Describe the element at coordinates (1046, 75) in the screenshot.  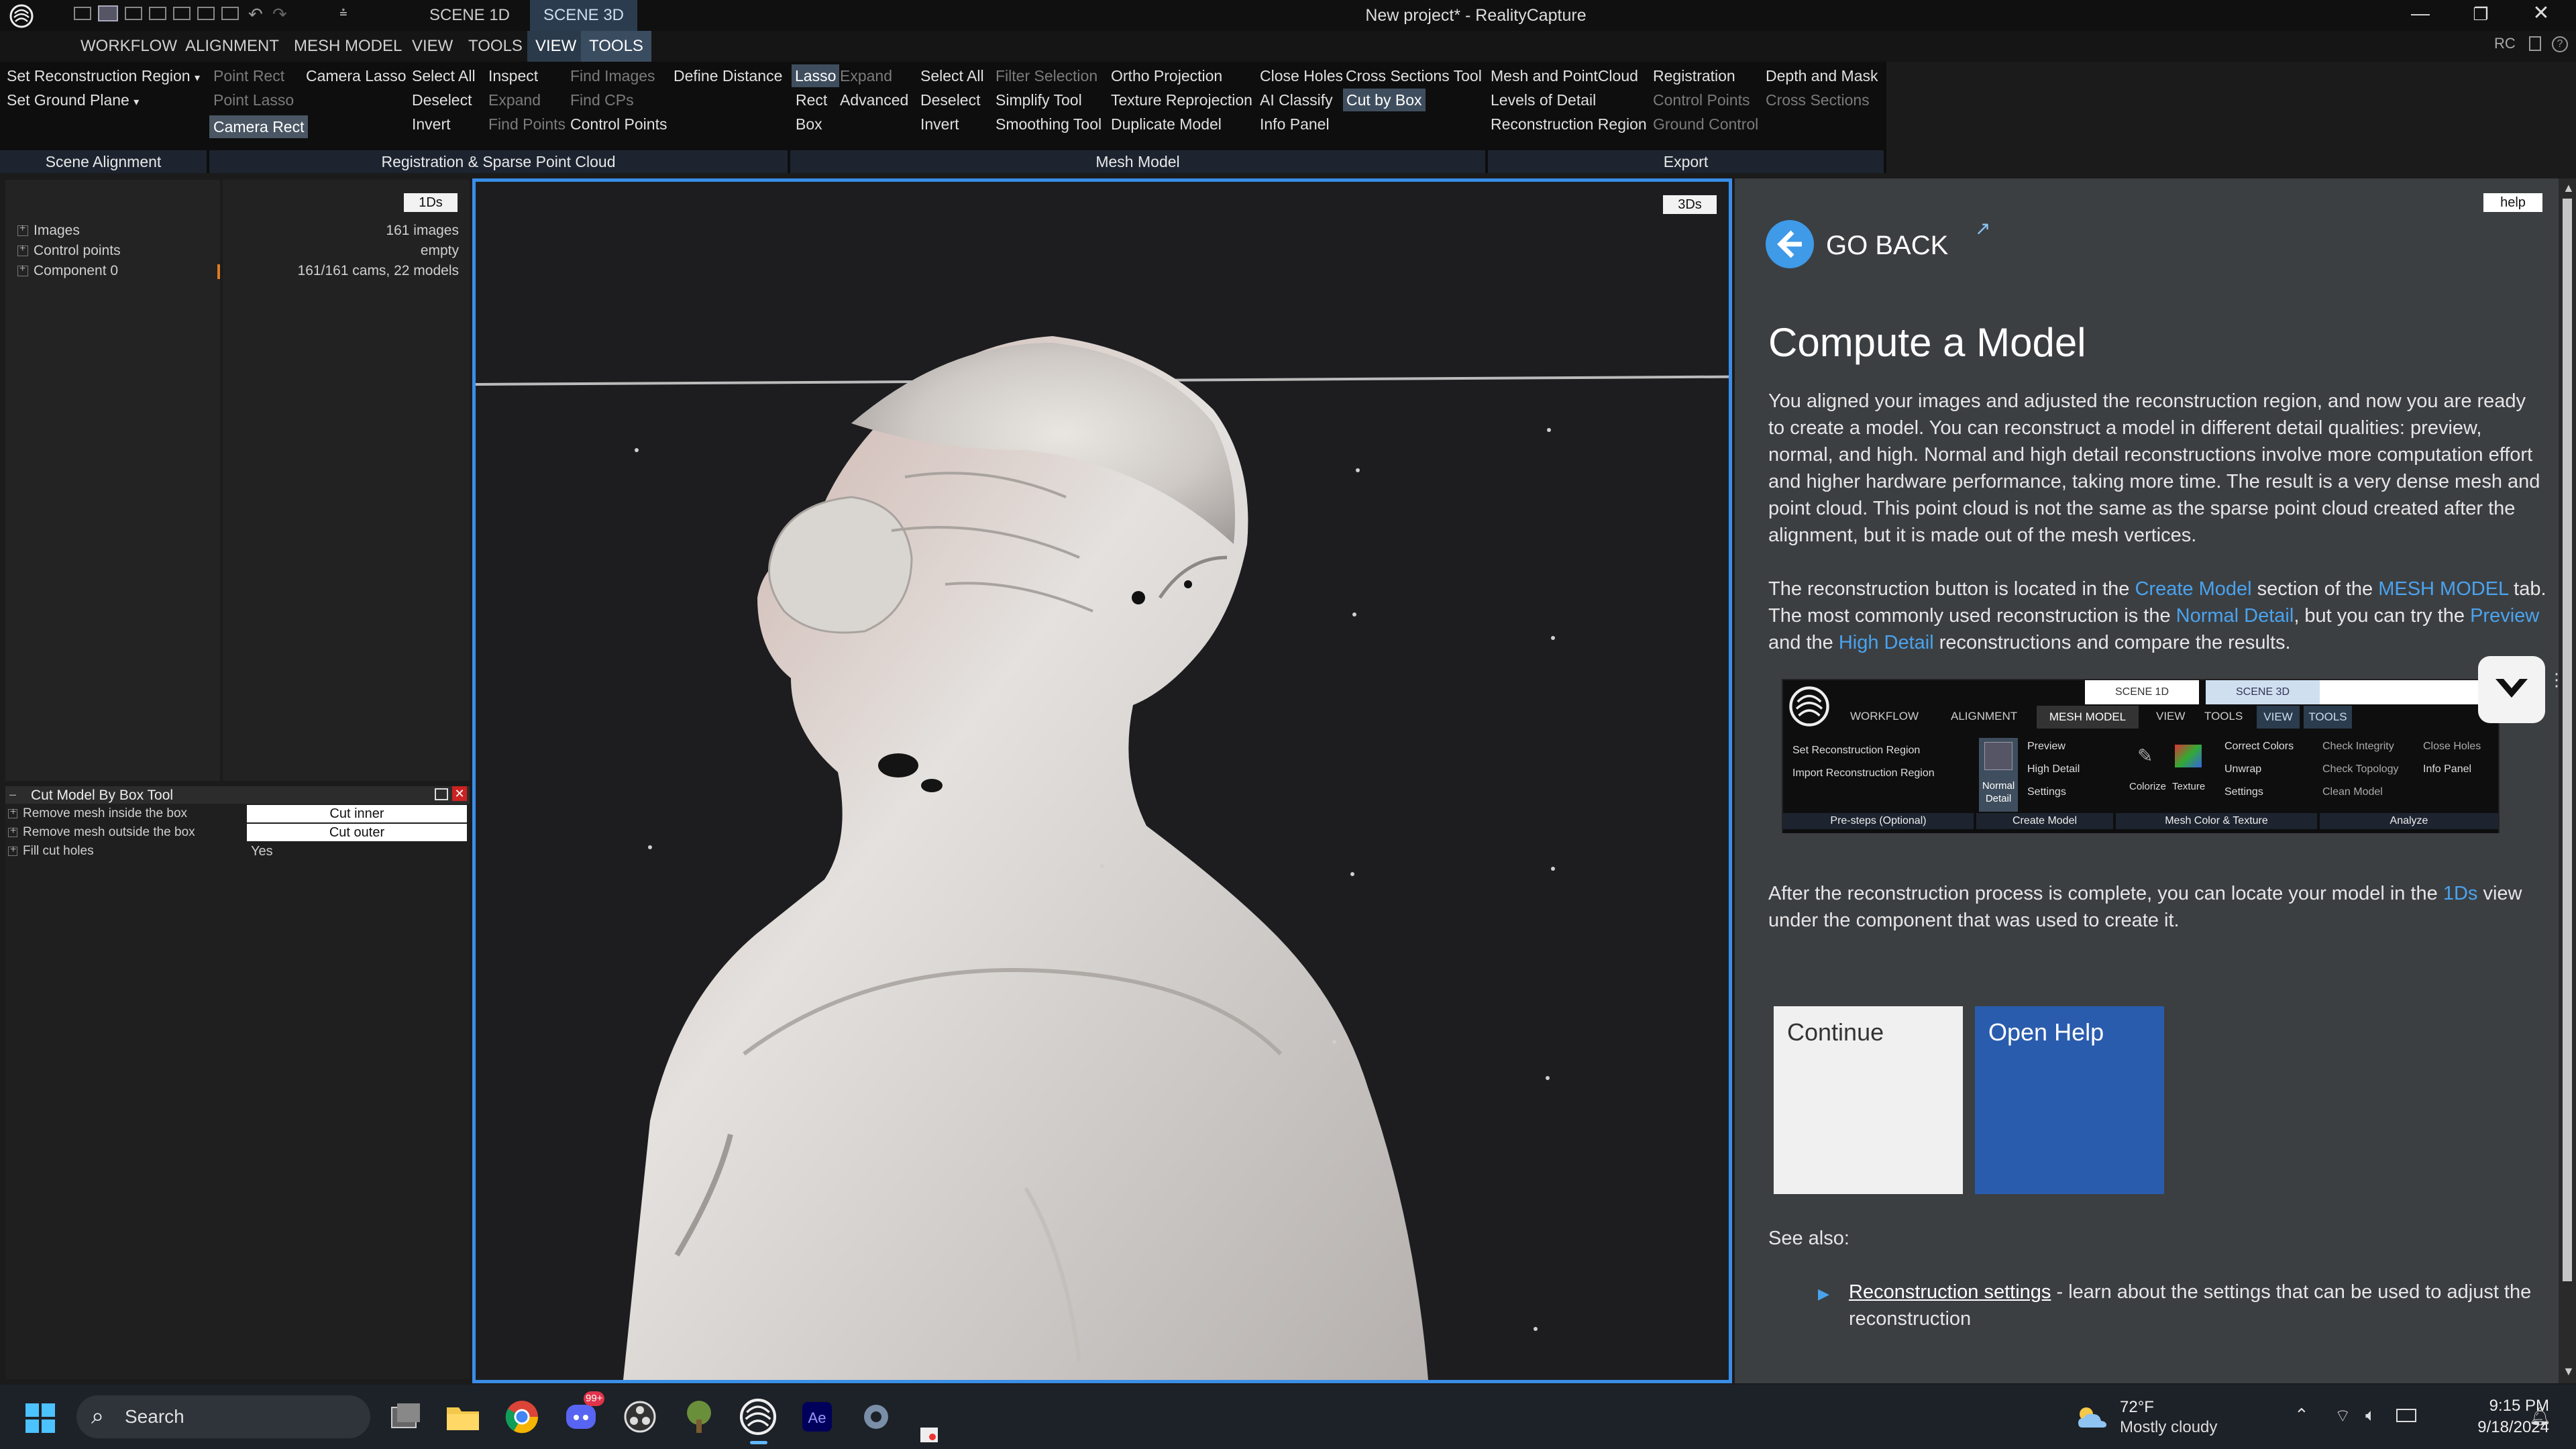
I see `filter-selection-button: Filter Selection` at that location.